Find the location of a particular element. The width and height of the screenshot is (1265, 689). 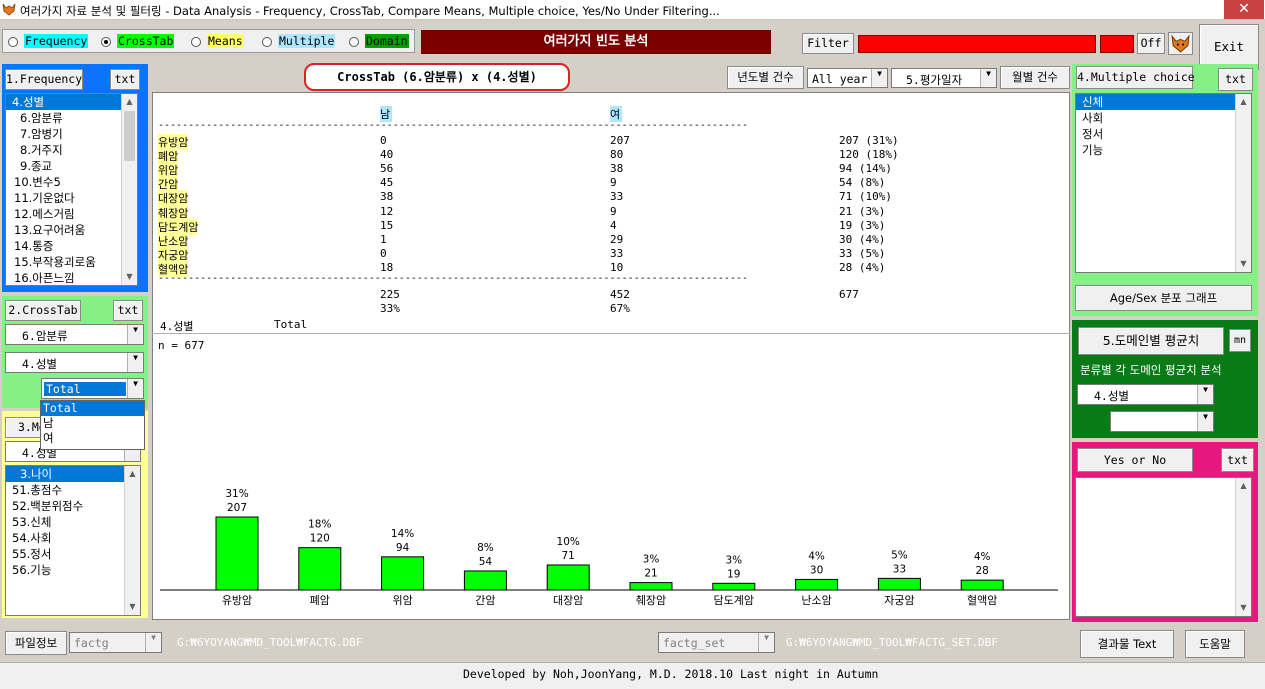

list-item: 9.종교 is located at coordinates (63, 166).